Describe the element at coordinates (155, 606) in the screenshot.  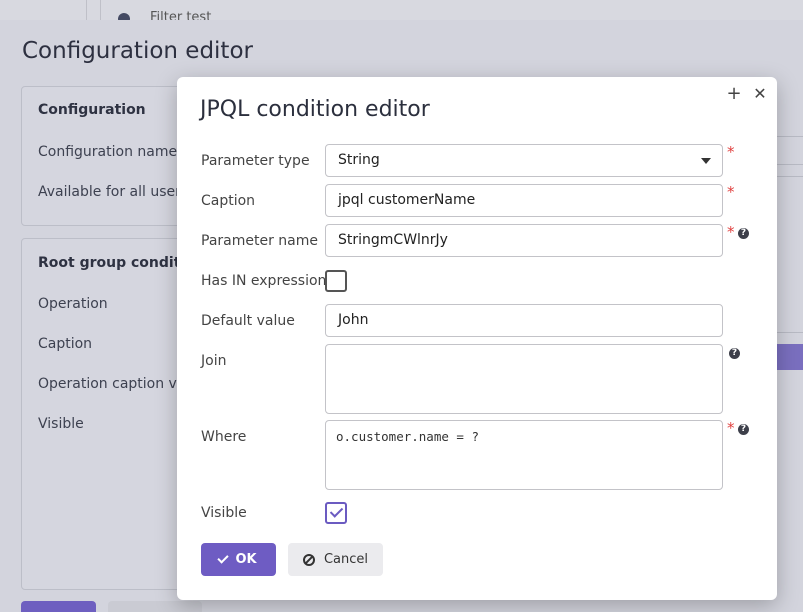
I see `background-cancel-button` at that location.